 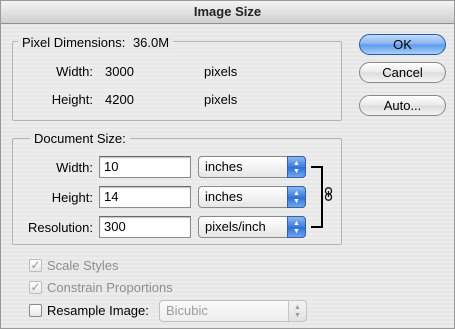 I want to click on resample-method-value: Bicubic, so click(x=187, y=310).